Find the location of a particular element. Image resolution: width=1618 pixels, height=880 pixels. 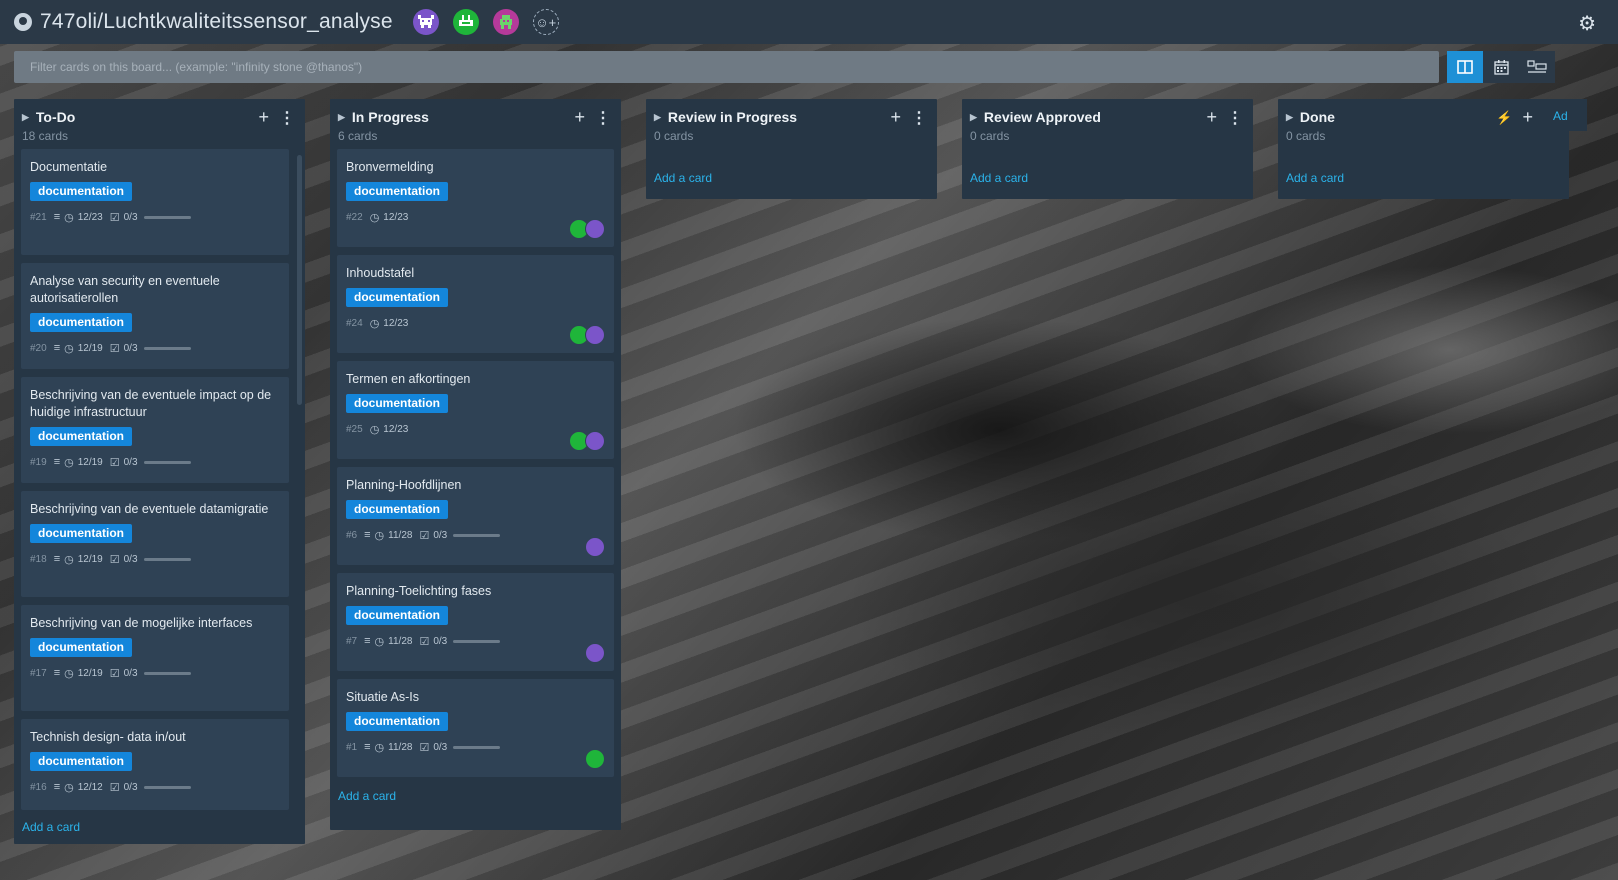

card-title: Termen en afkortingen is located at coordinates (408, 379).